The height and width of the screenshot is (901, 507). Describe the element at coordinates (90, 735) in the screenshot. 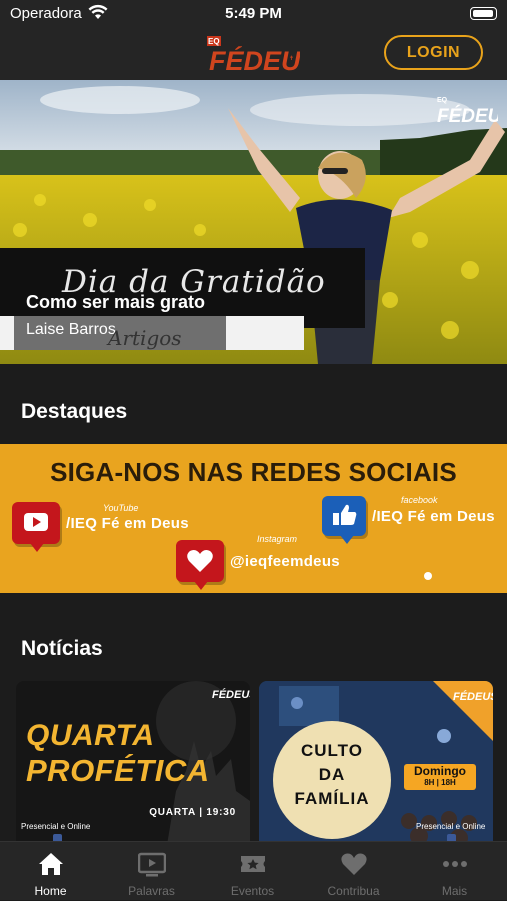

I see `news-card-title-line1: QUARTA` at that location.